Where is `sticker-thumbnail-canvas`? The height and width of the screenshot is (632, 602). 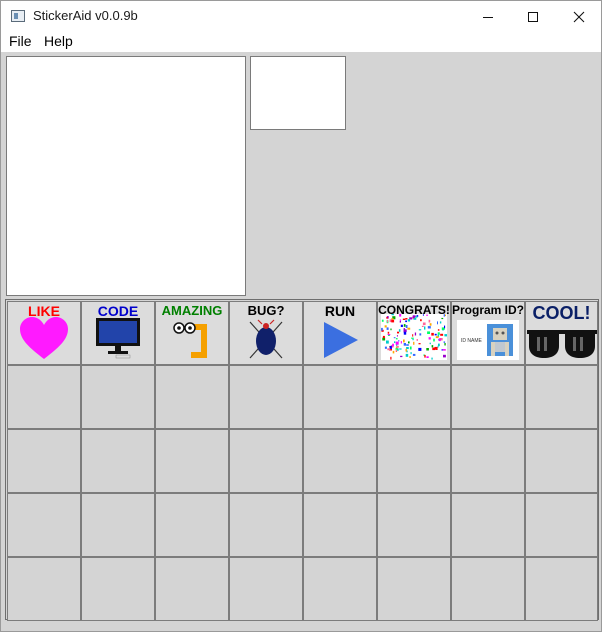
sticker-thumbnail-canvas is located at coordinates (298, 93).